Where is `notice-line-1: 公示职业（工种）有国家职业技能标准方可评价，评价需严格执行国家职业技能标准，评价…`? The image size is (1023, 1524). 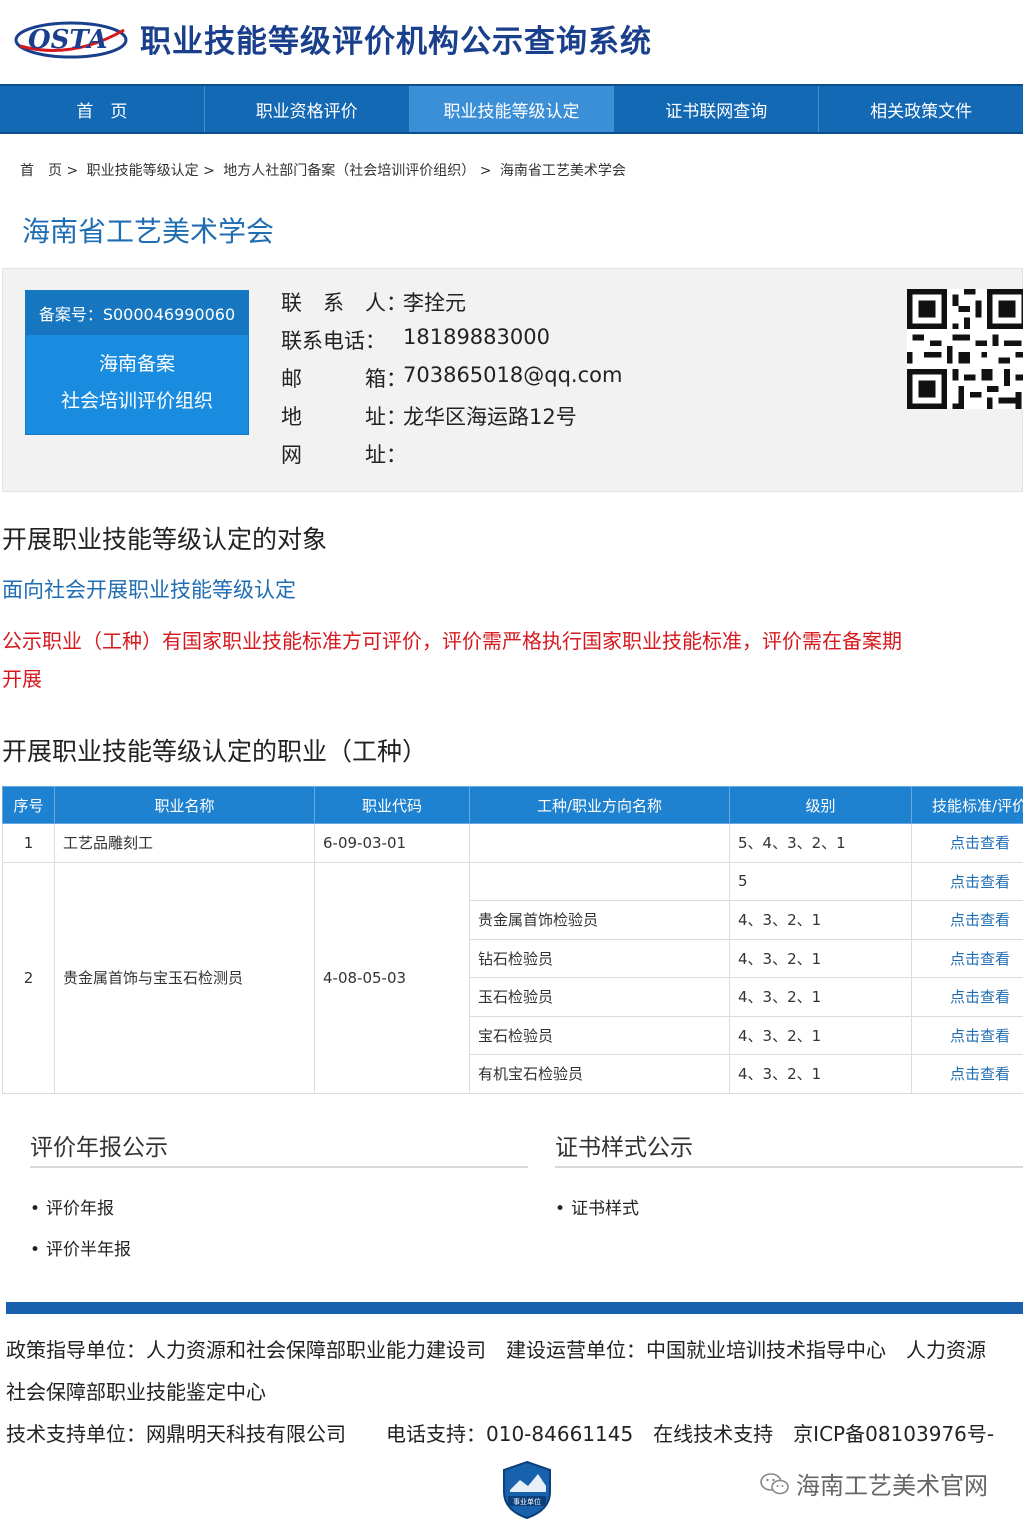 notice-line-1: 公示职业（工种）有国家职业技能标准方可评价，评价需严格执行国家职业技能标准，评价… is located at coordinates (452, 641).